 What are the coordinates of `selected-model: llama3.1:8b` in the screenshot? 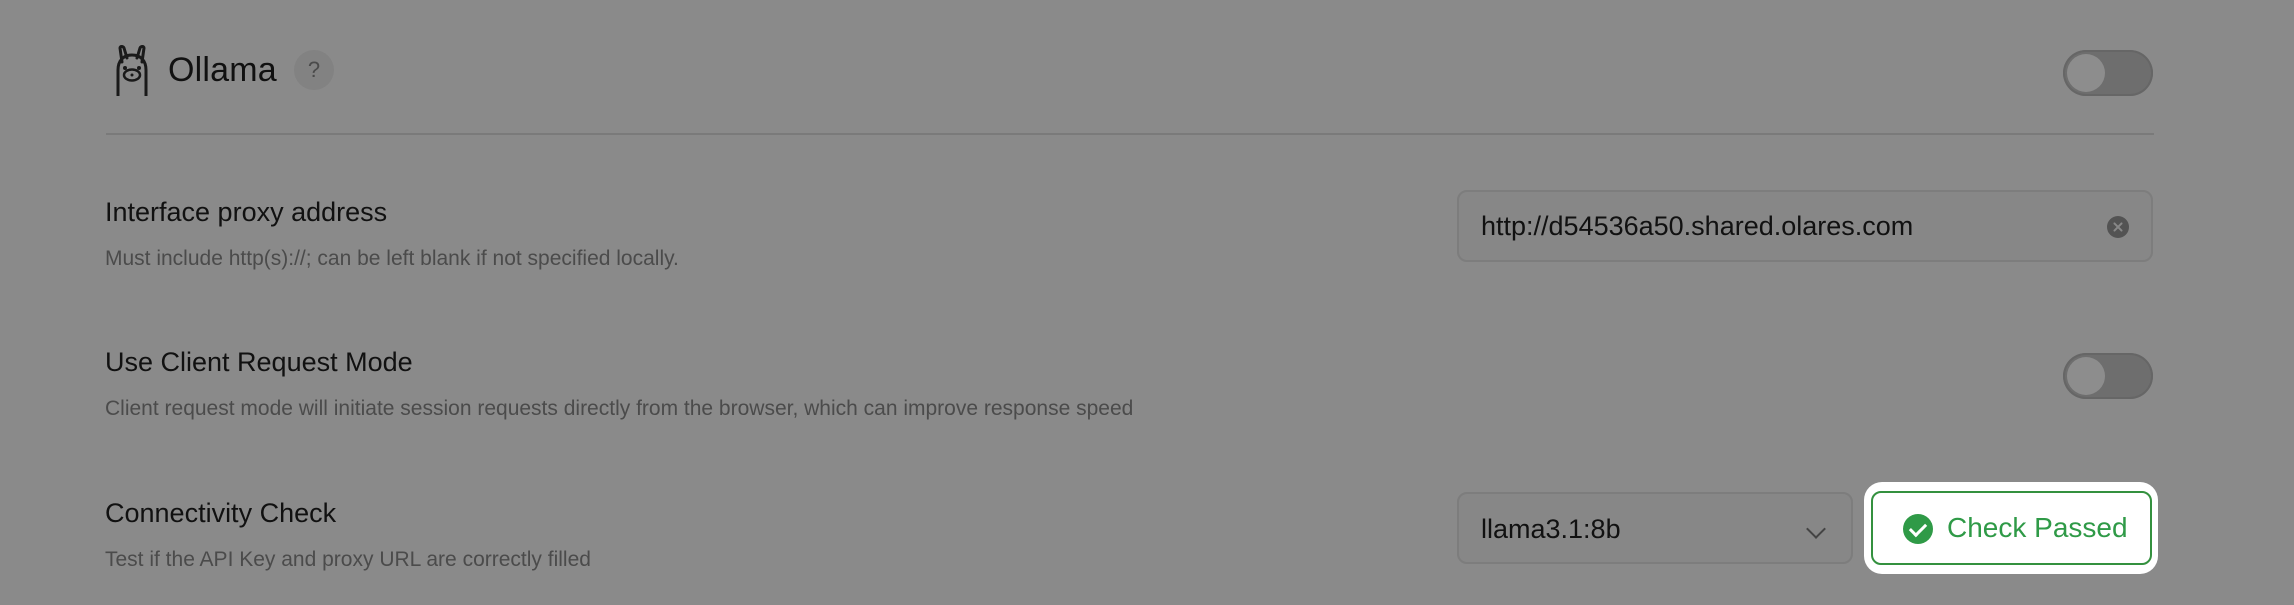 It's located at (1551, 529).